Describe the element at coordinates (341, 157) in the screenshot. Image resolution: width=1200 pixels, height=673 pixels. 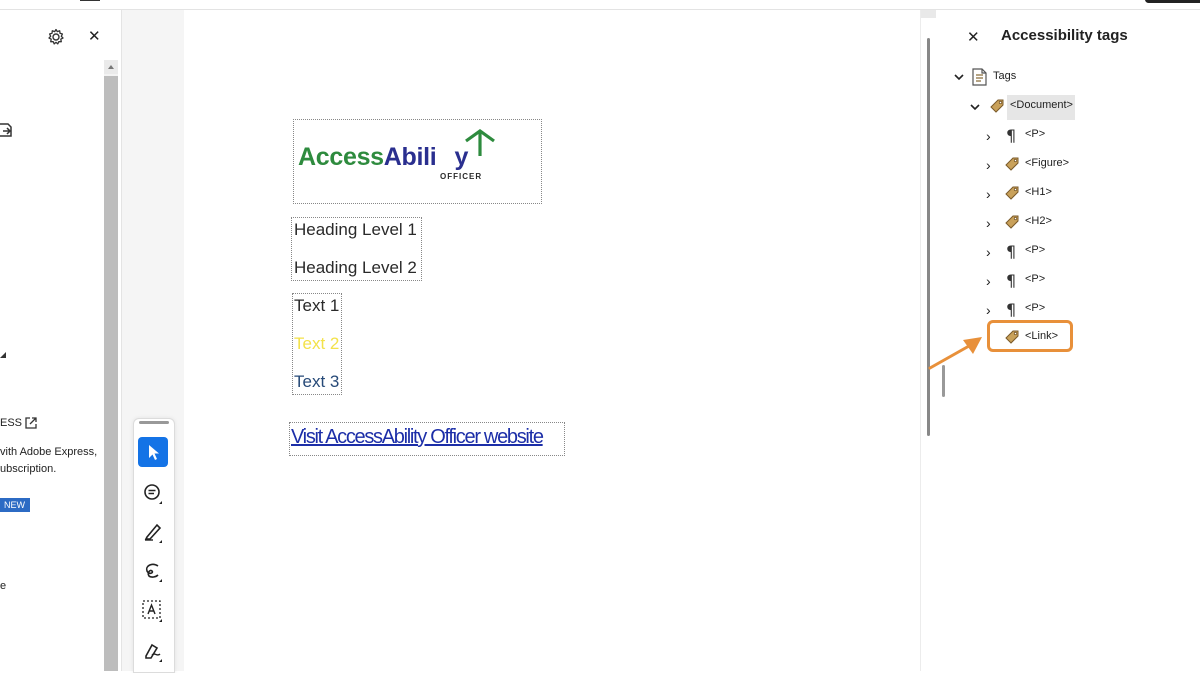
I see `logo-access-text: Access` at that location.